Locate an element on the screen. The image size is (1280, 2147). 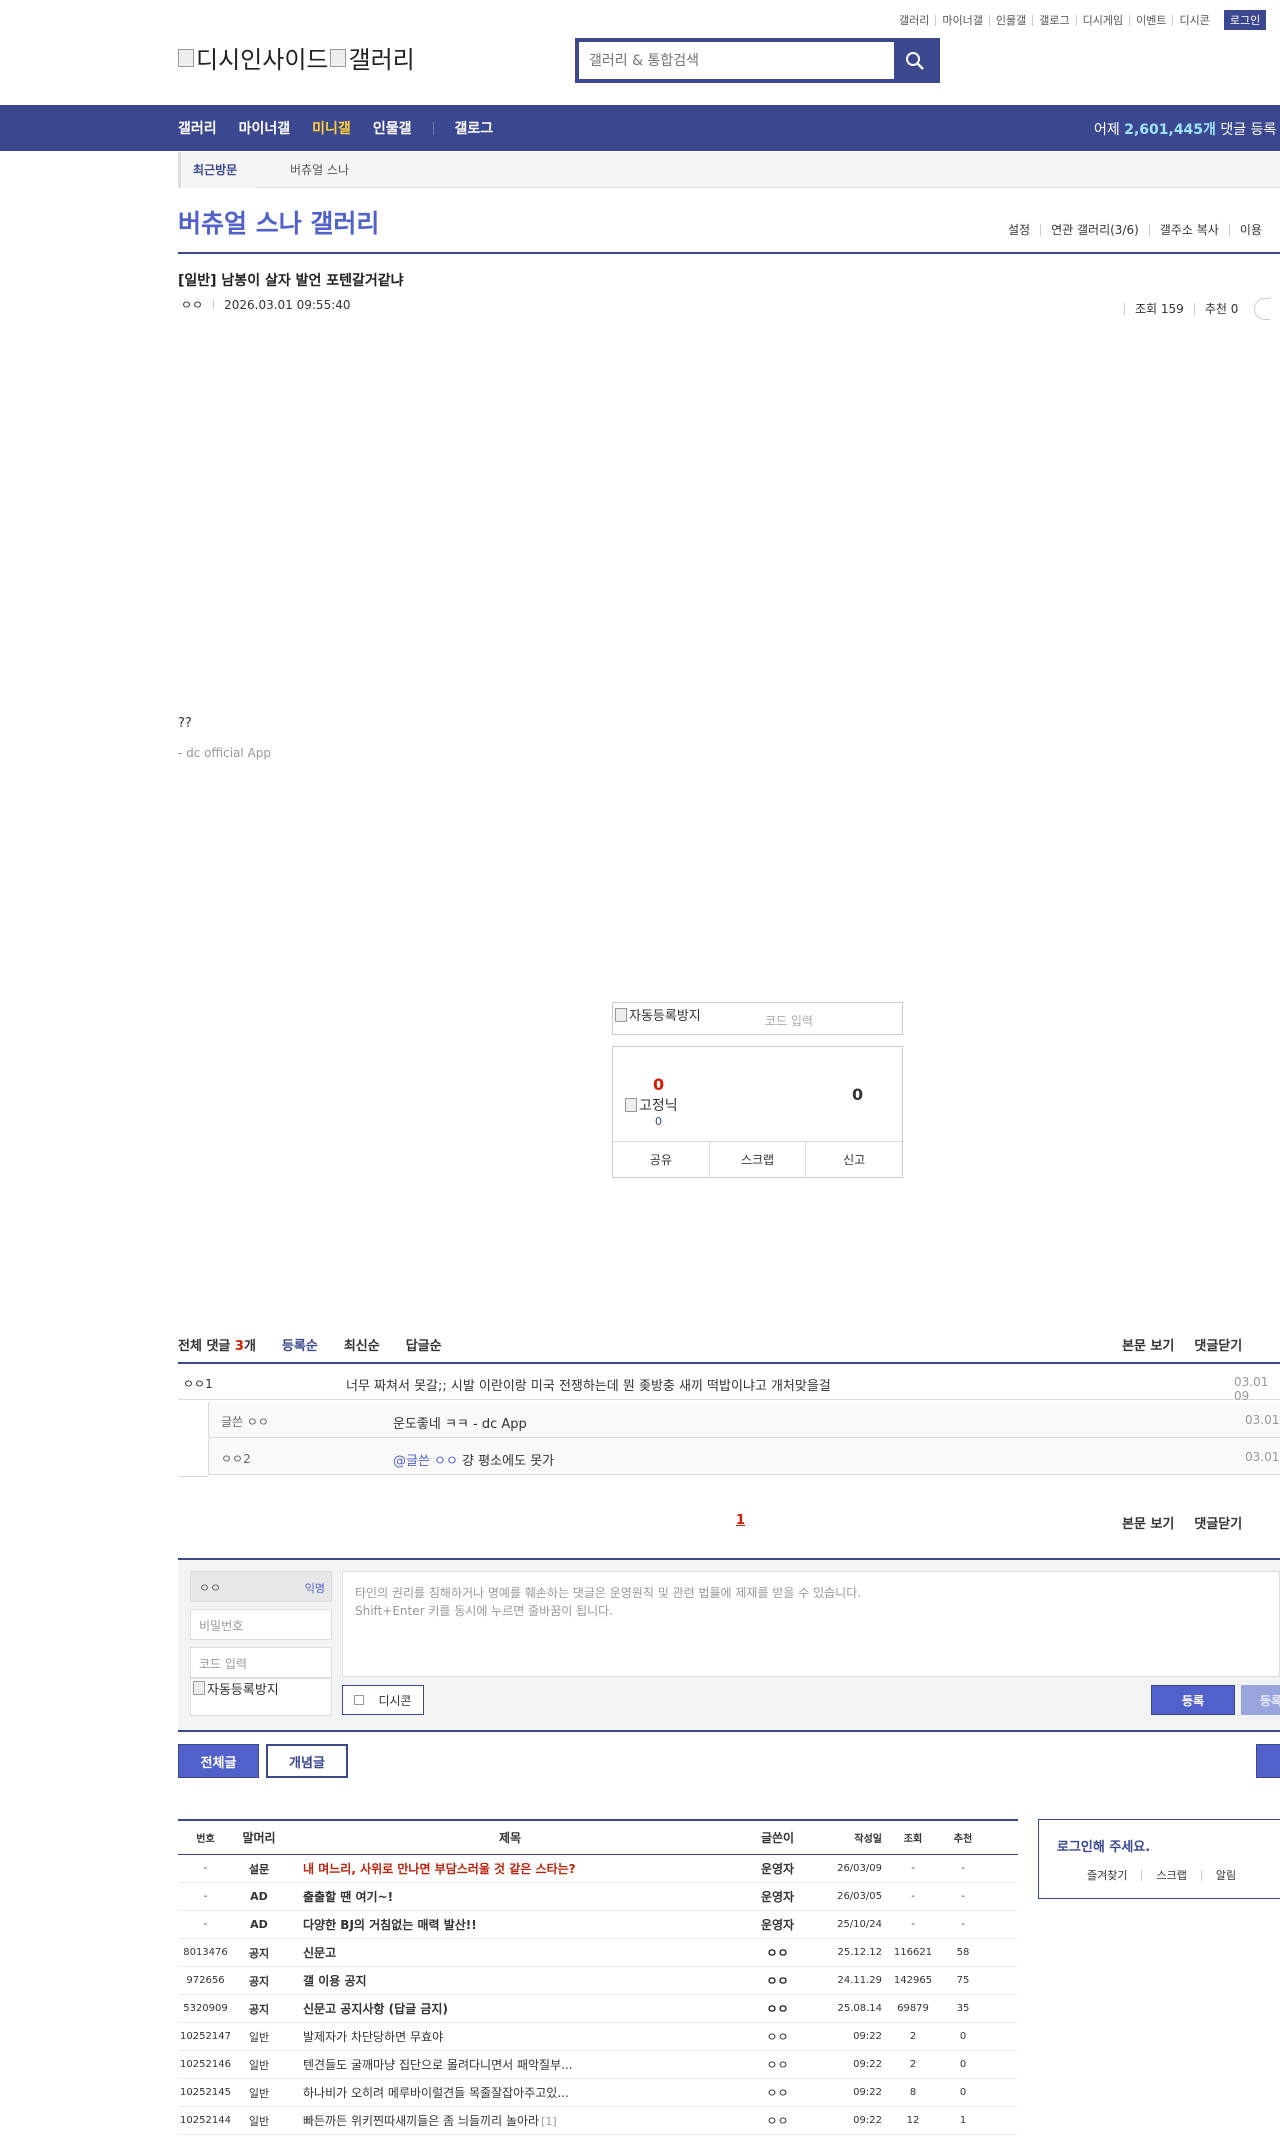
favorites-link: 즐겨찾기 is located at coordinates (1090, 1875).